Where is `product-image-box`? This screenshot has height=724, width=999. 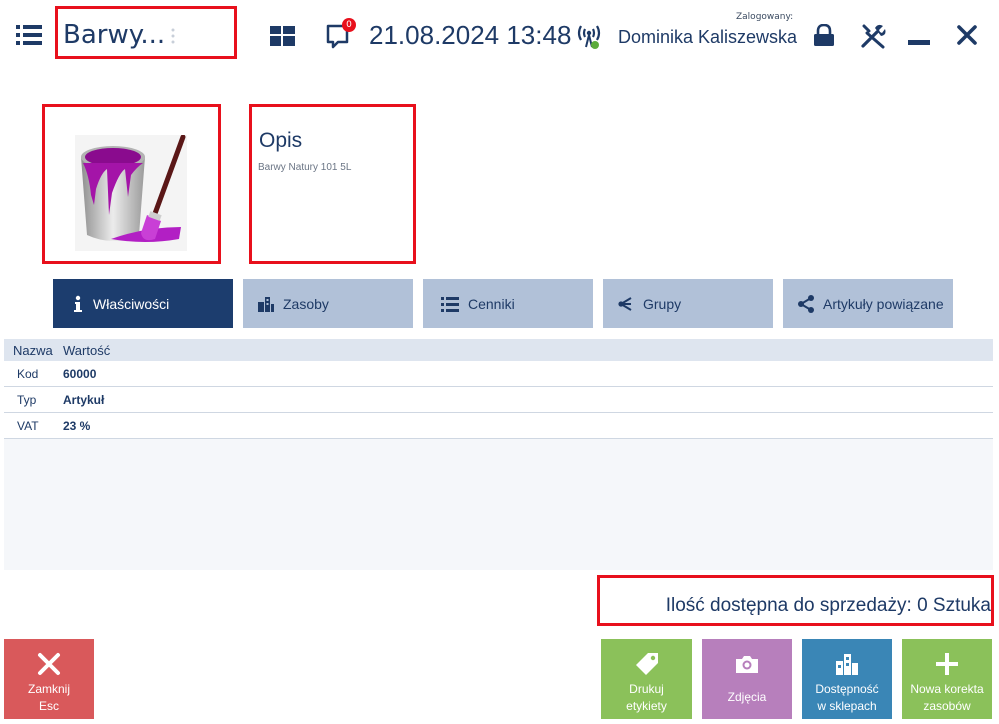 product-image-box is located at coordinates (131, 184).